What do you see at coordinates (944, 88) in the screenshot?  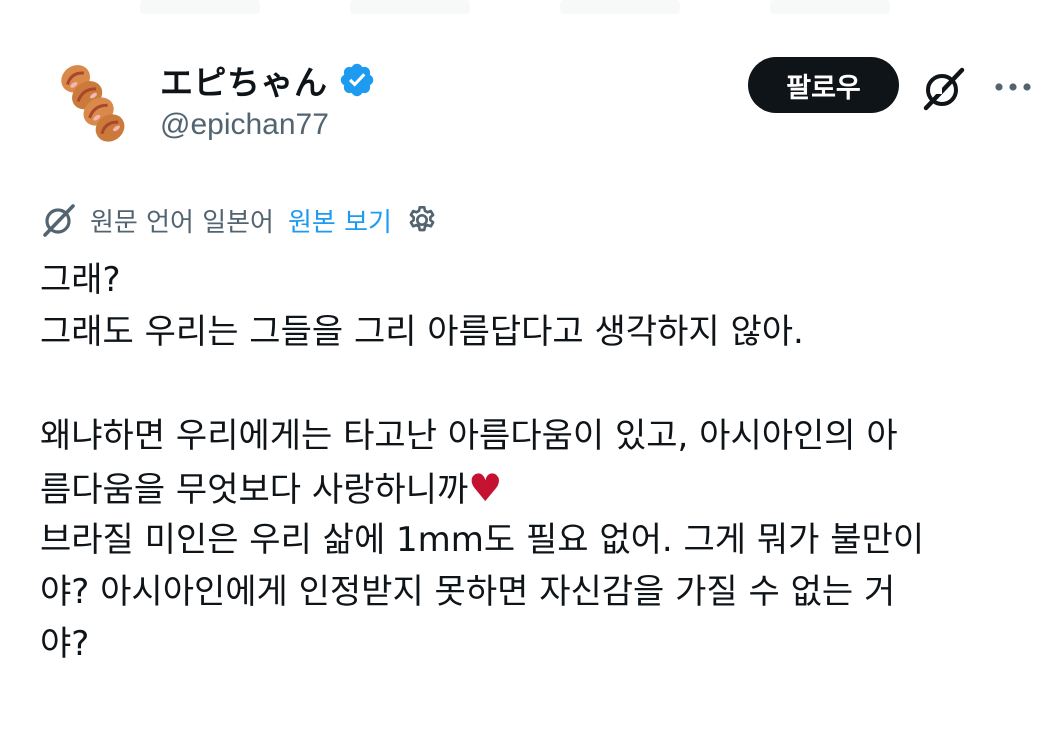 I see `grok-icon` at bounding box center [944, 88].